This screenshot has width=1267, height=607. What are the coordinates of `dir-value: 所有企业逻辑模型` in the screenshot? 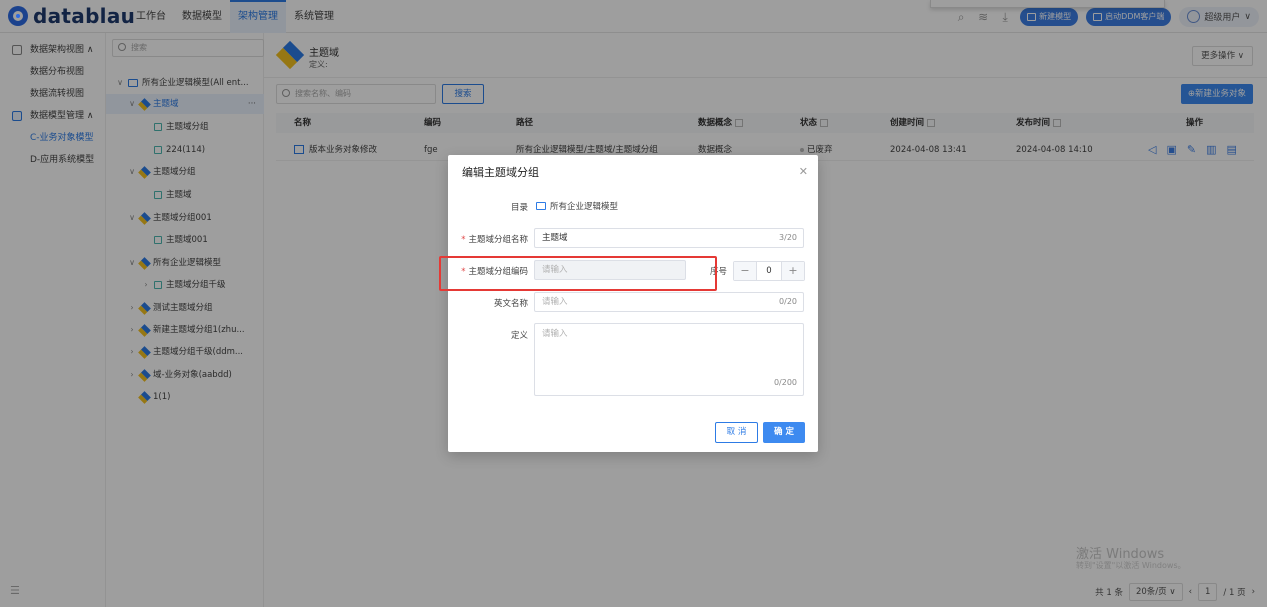 It's located at (577, 206).